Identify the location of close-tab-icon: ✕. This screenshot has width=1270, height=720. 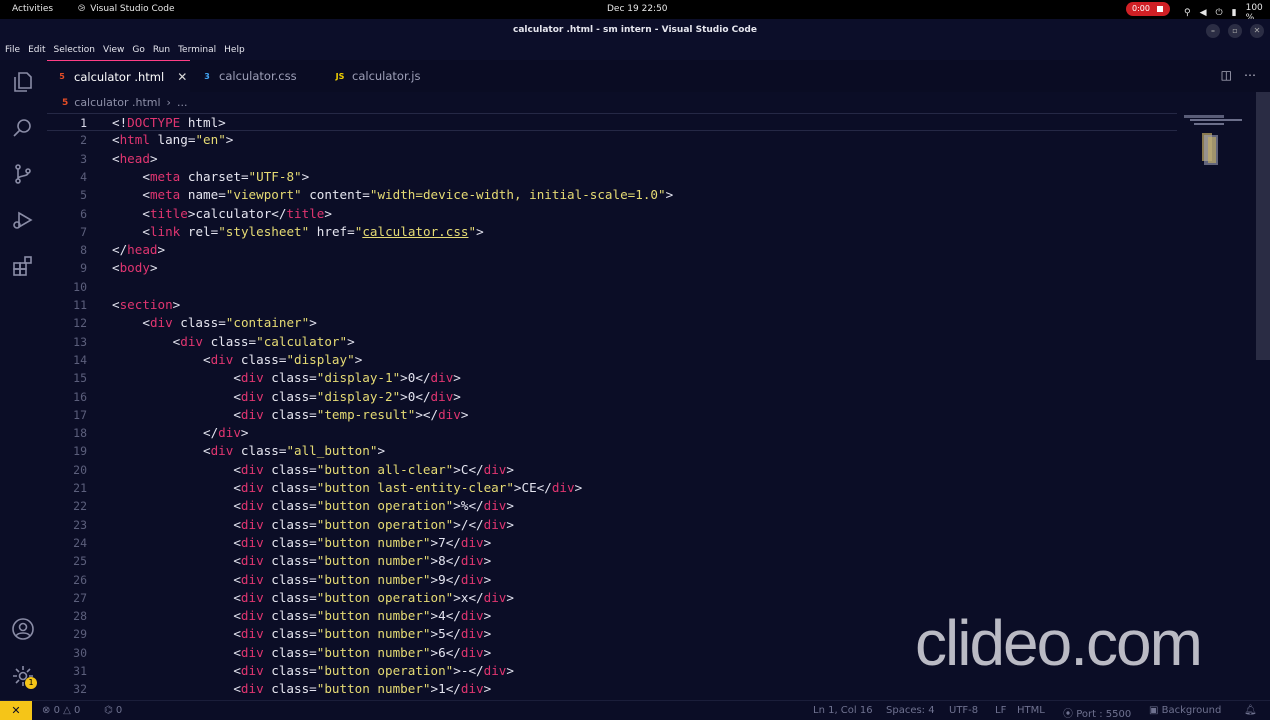
(182, 77).